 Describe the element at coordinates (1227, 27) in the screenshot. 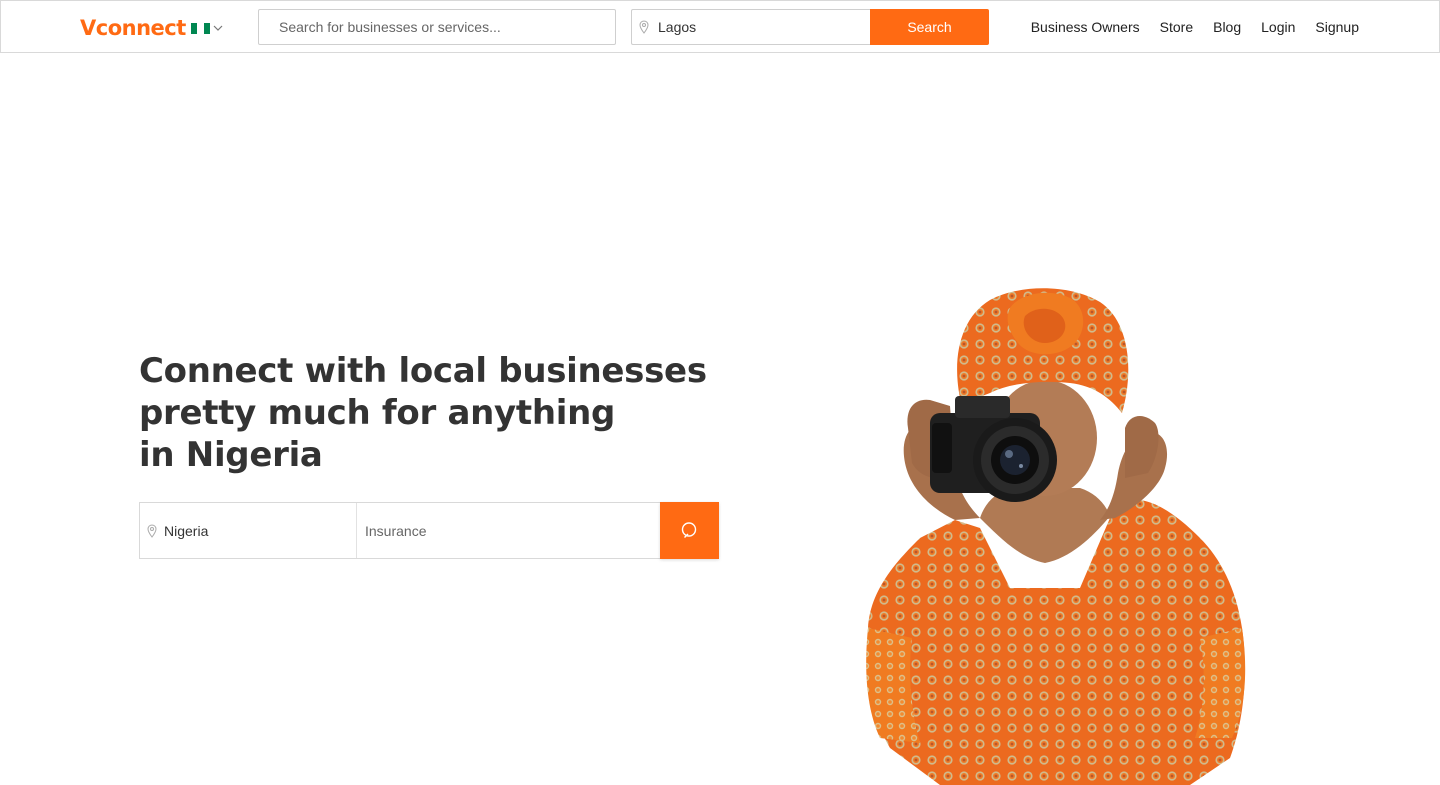

I see `nav-blog: Blog` at that location.